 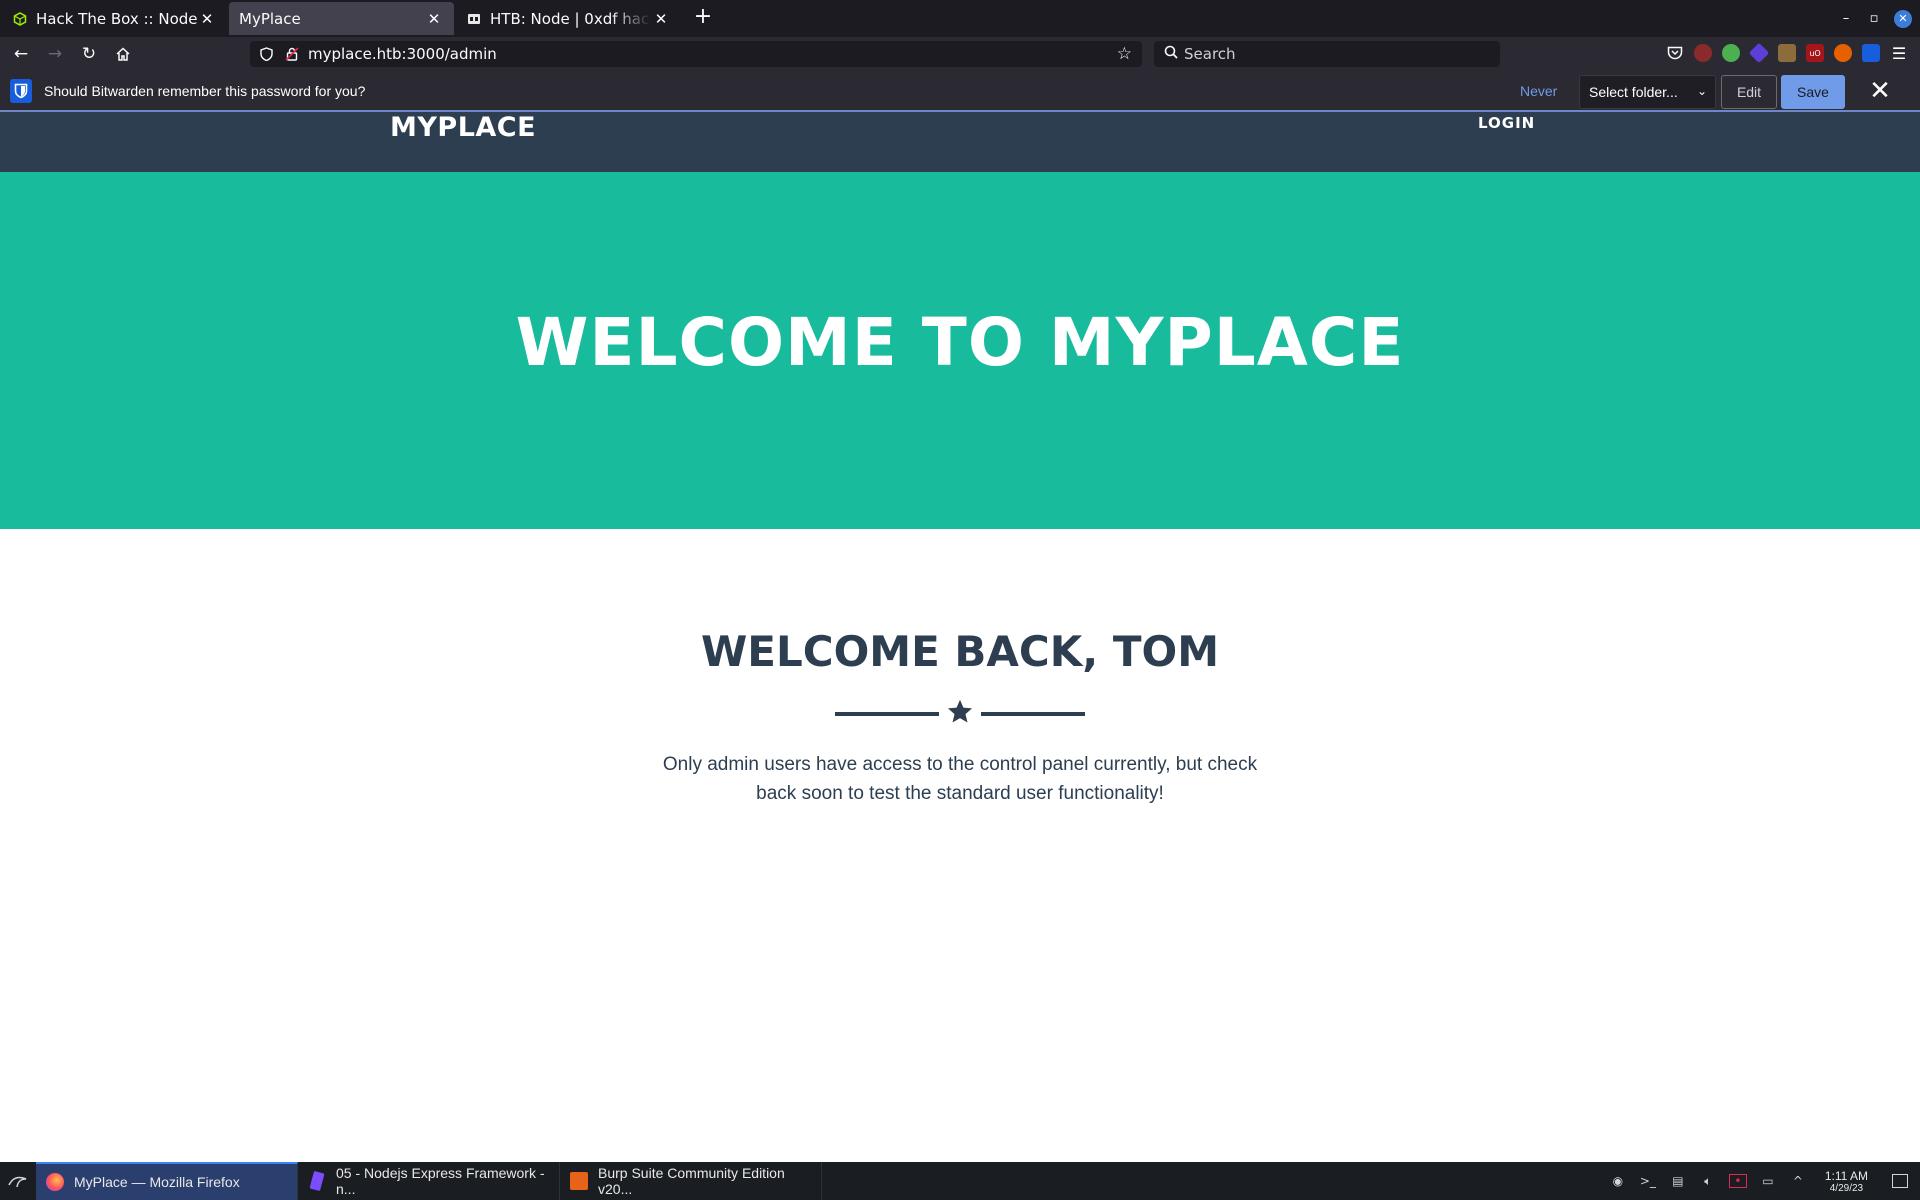 What do you see at coordinates (1900, 1181) in the screenshot?
I see `show-desktop-icon` at bounding box center [1900, 1181].